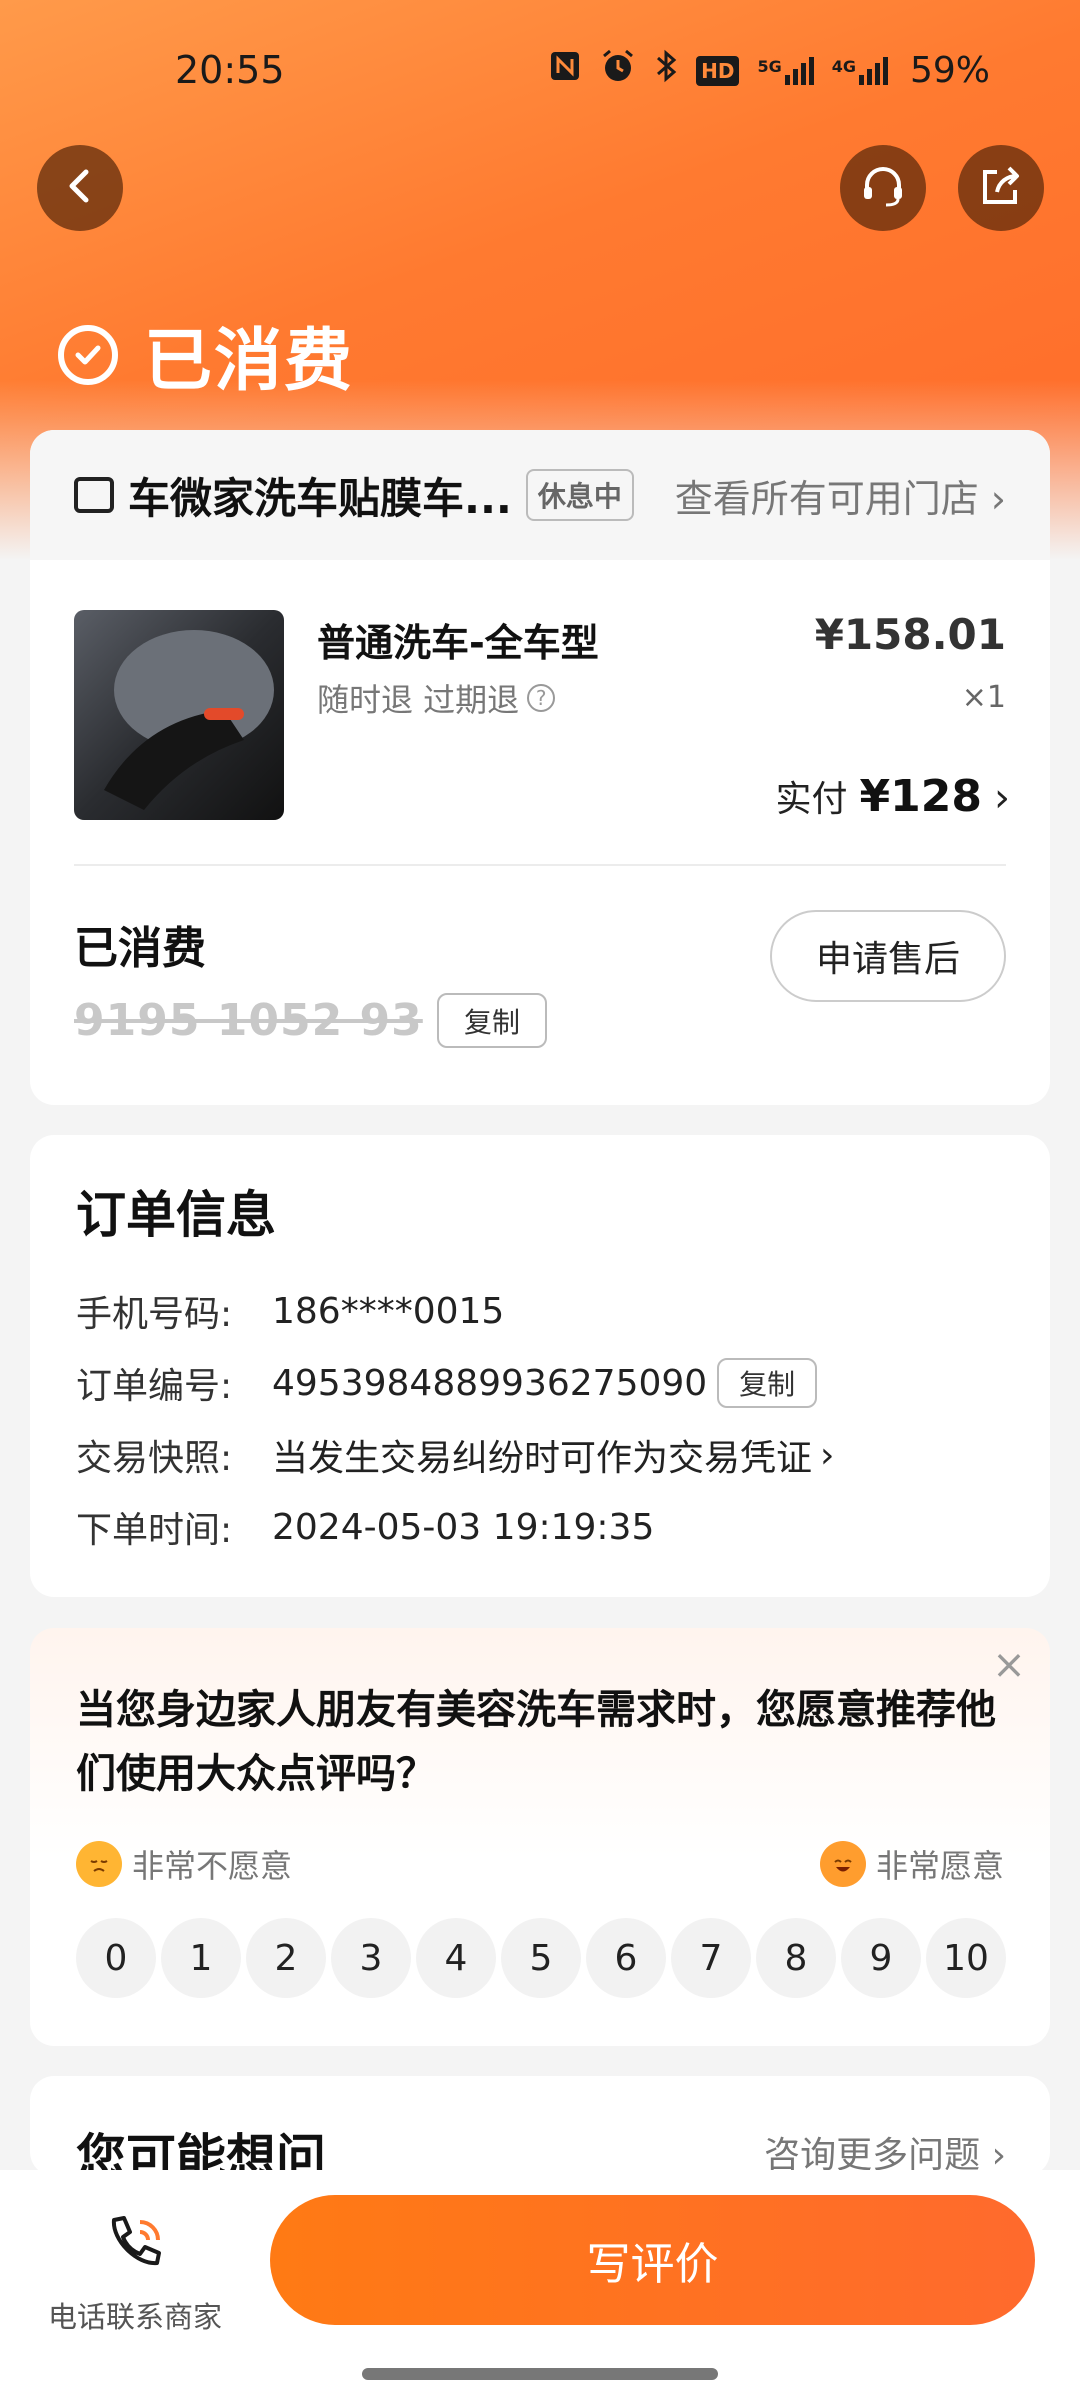 The width and height of the screenshot is (1080, 2400). I want to click on back-button, so click(80, 188).